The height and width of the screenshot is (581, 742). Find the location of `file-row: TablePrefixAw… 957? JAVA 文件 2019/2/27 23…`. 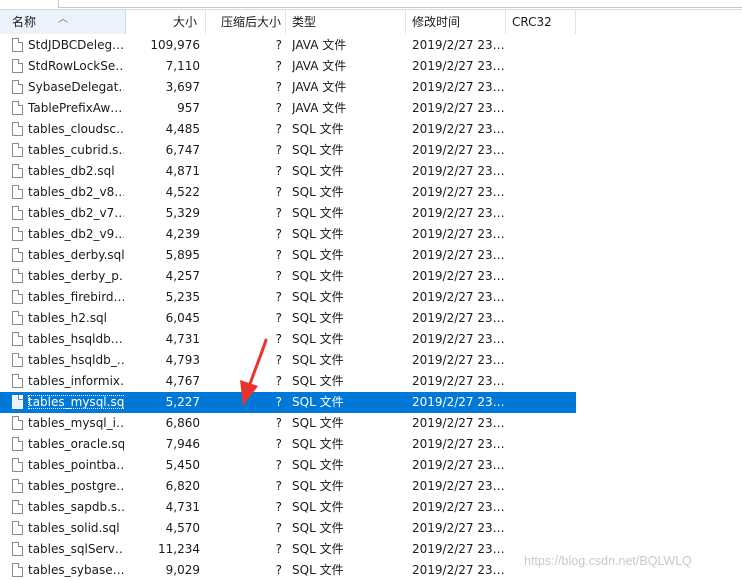

file-row: TablePrefixAw… 957? JAVA 文件 2019/2/27 23… is located at coordinates (288, 108).